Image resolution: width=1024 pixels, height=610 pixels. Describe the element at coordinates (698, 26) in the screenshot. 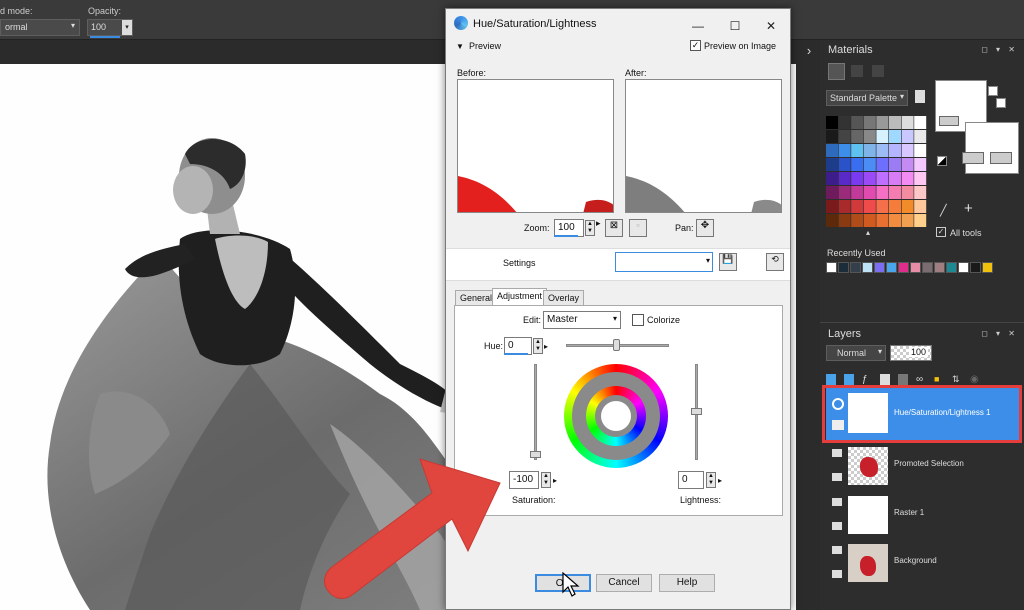

I see `minimize-icon: —` at that location.